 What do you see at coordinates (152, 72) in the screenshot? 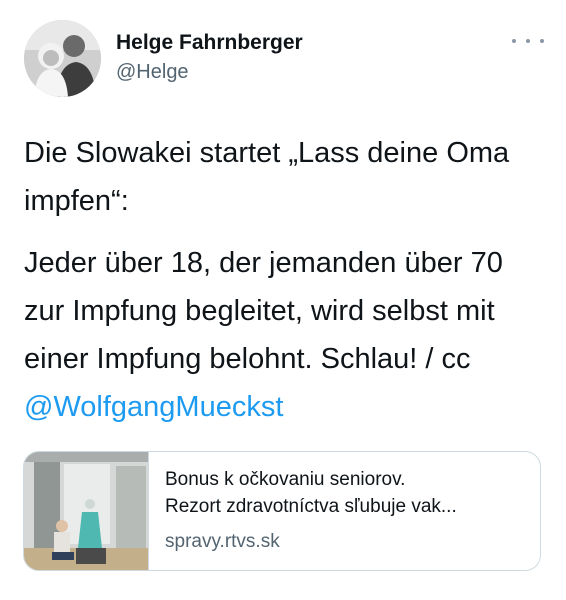
I see `author-handle: @Helge` at bounding box center [152, 72].